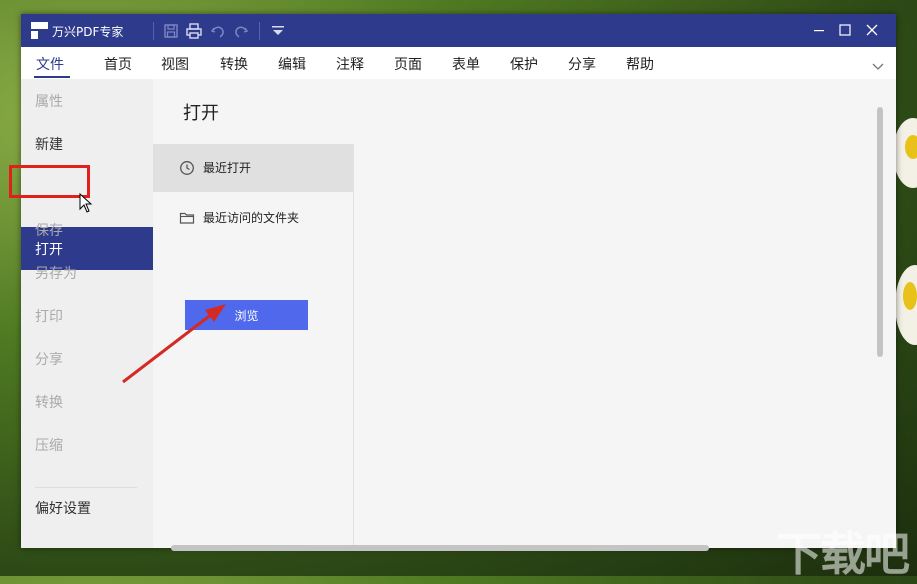 The height and width of the screenshot is (584, 917). Describe the element at coordinates (86, 487) in the screenshot. I see `sidebar-divider` at that location.